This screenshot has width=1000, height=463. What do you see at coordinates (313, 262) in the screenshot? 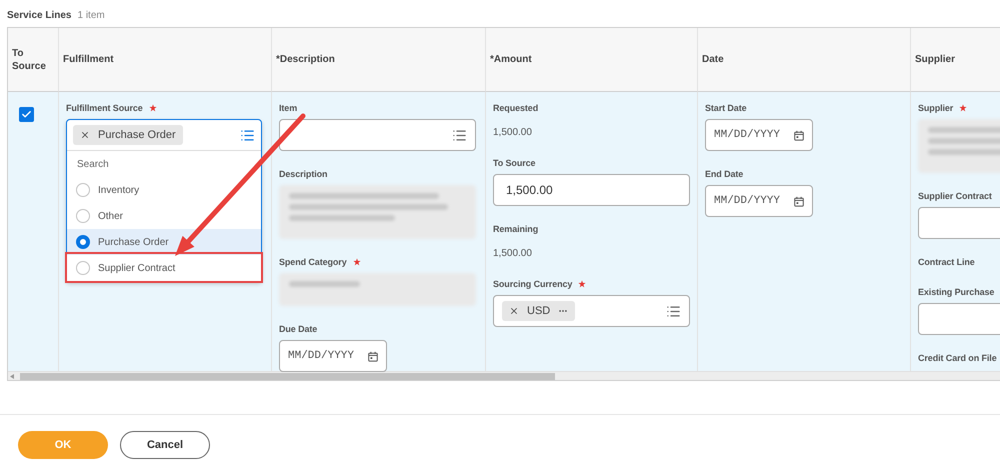
I see `field-label: Spend Category` at bounding box center [313, 262].